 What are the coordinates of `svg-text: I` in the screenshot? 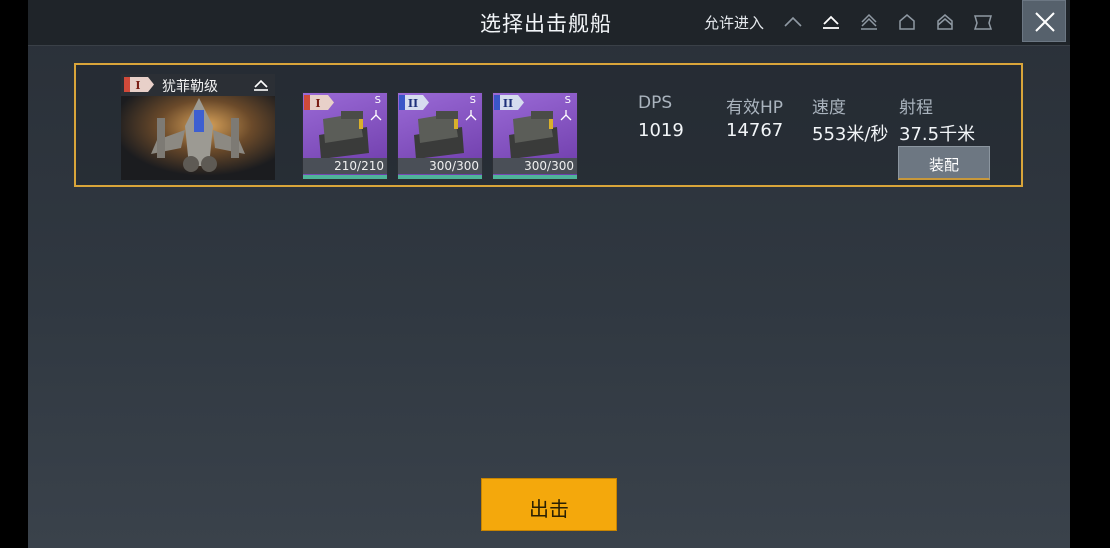 It's located at (137, 85).